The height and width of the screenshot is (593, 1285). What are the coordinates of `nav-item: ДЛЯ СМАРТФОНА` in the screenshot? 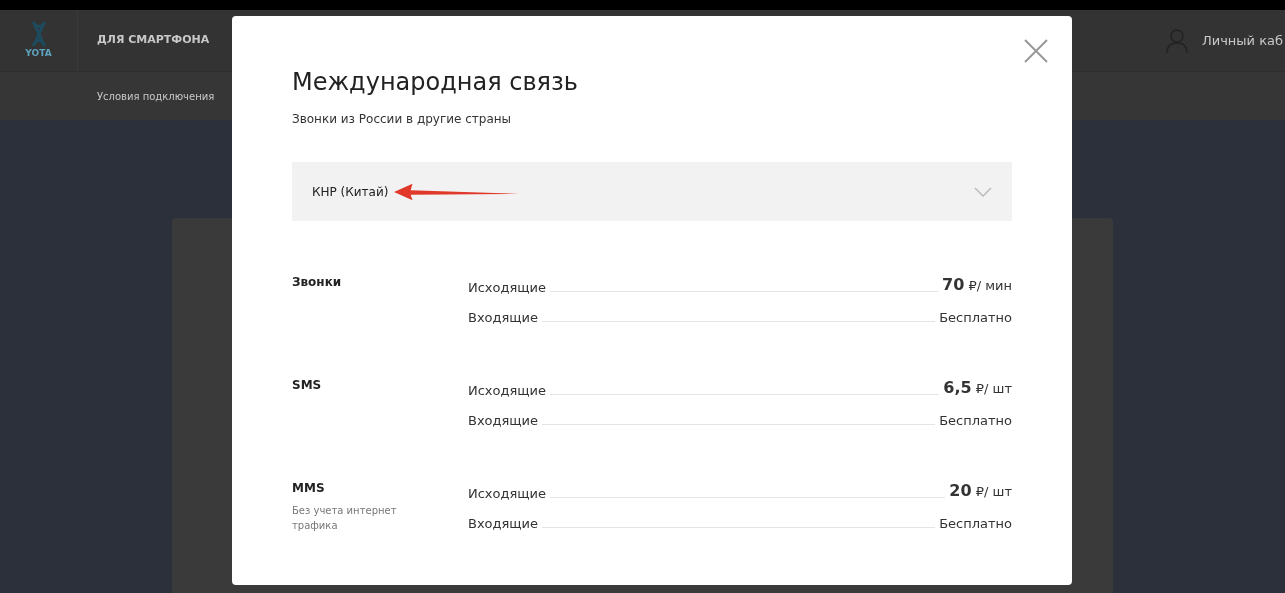 It's located at (153, 40).